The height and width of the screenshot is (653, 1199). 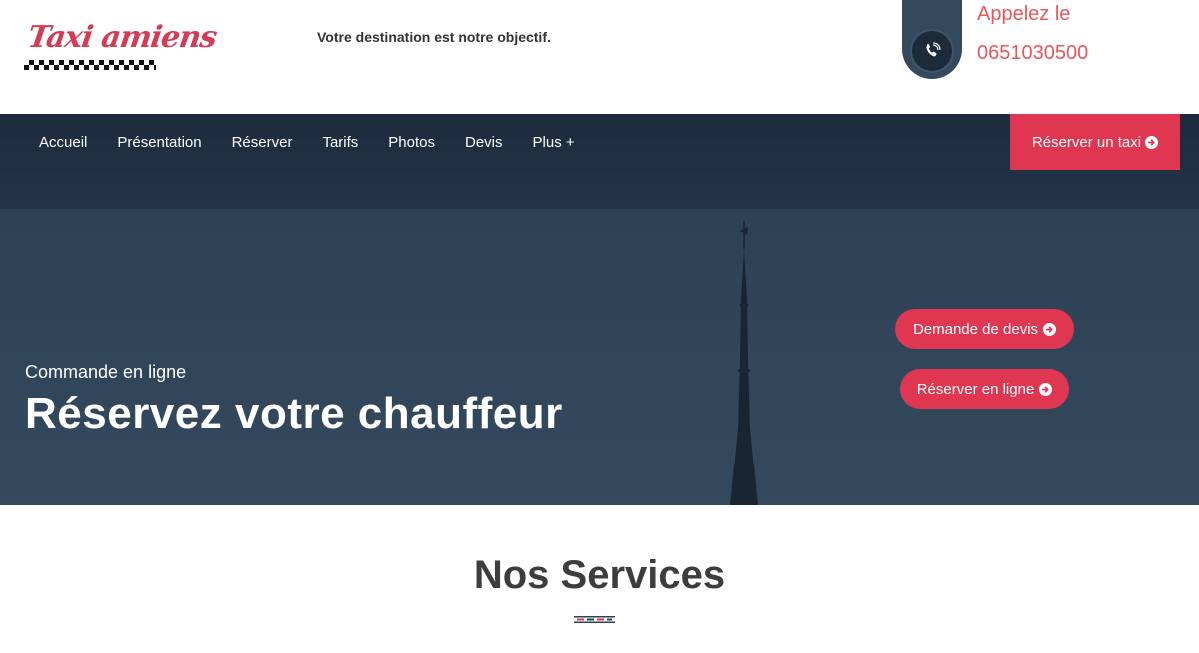 I want to click on phone-icon, so click(x=932, y=51).